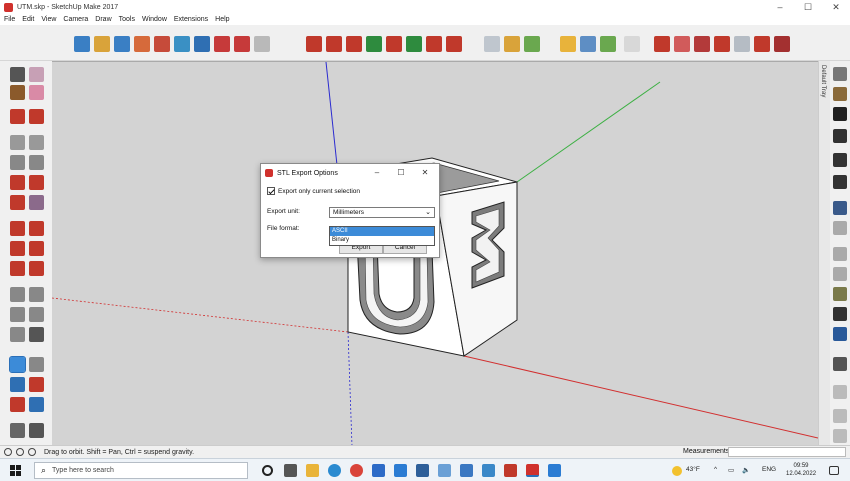 The image size is (850, 481). Describe the element at coordinates (127, 19) in the screenshot. I see `menu-tools: Tools` at that location.